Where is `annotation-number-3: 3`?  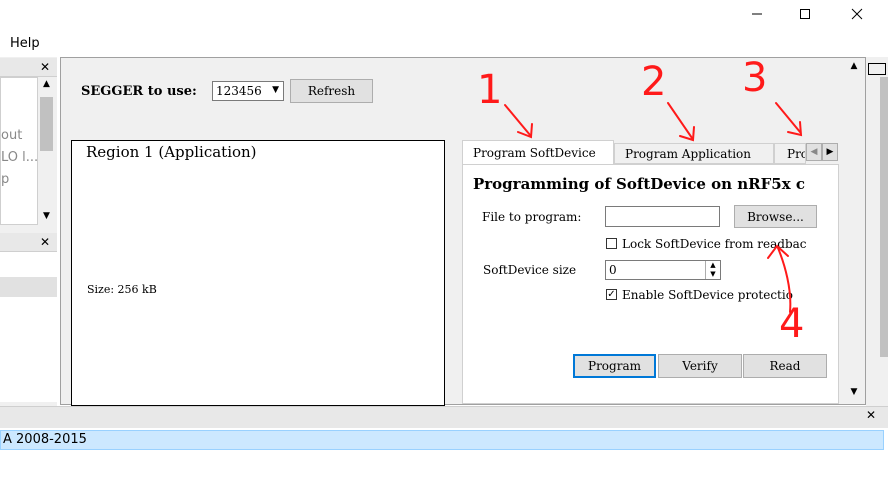 annotation-number-3: 3 is located at coordinates (755, 78).